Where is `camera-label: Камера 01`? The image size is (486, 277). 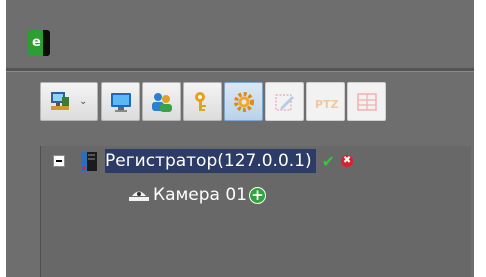 camera-label: Камера 01 is located at coordinates (200, 195).